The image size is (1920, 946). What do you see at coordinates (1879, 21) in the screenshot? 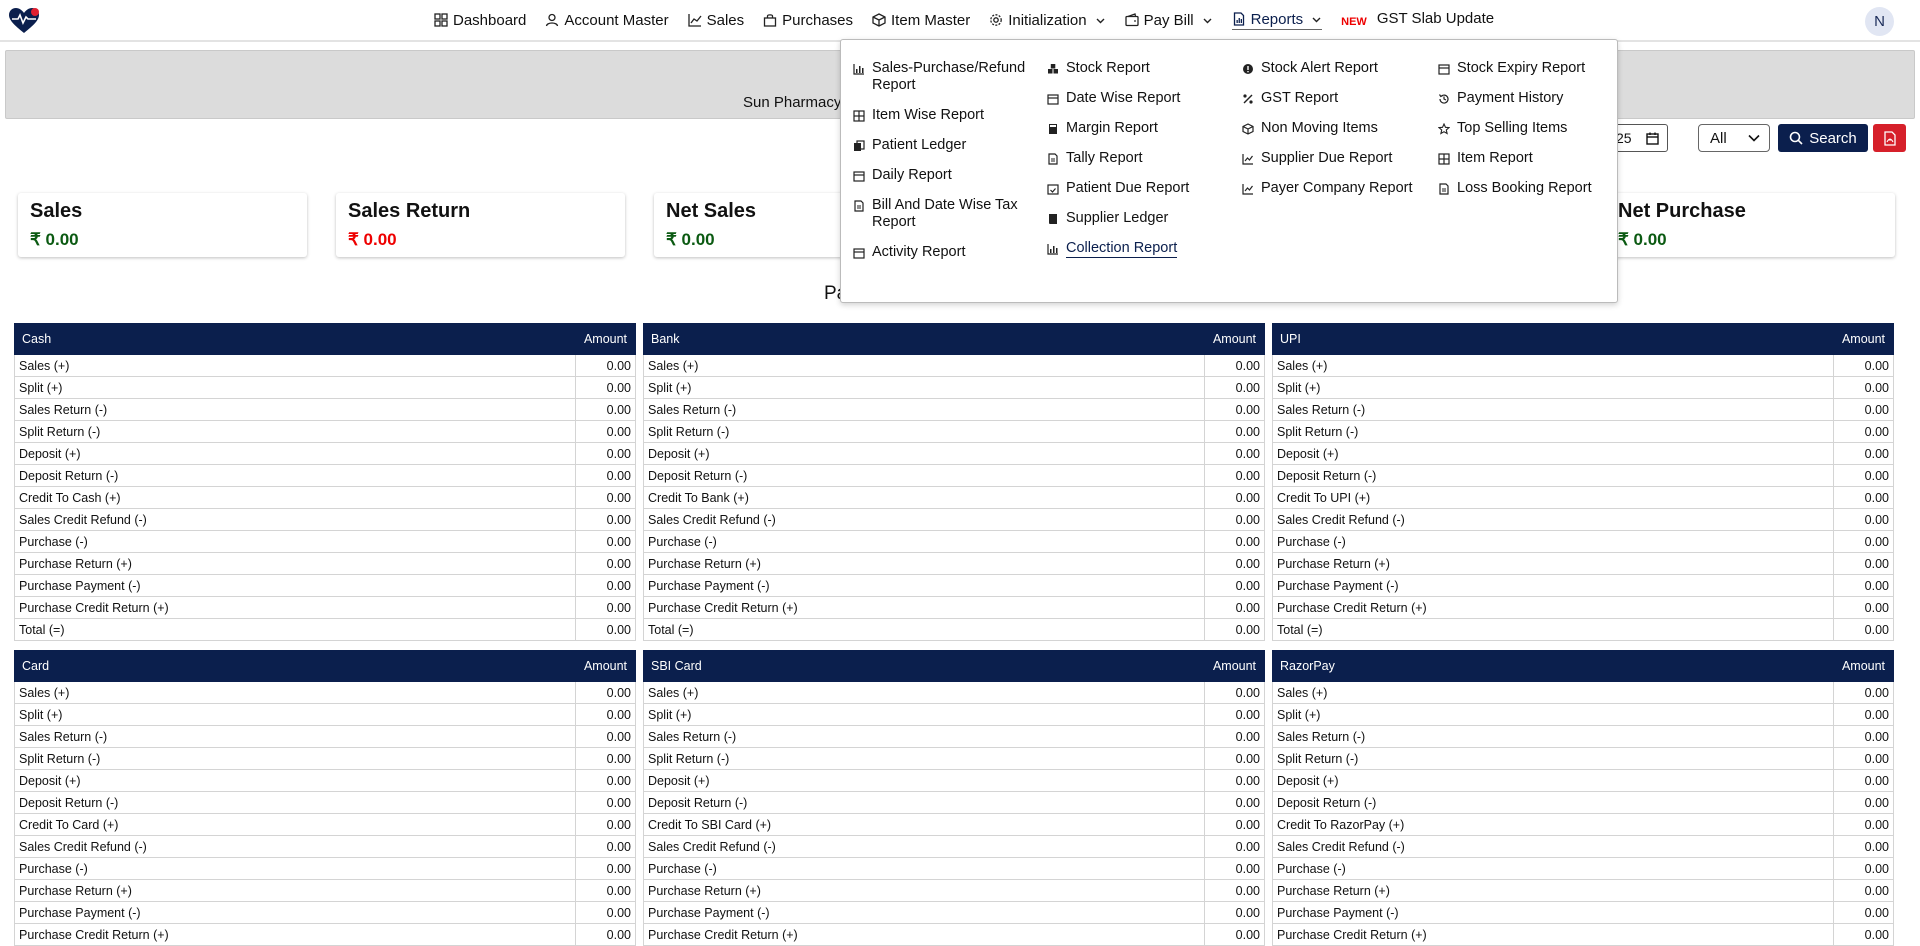
I see `user-avatar: N` at bounding box center [1879, 21].